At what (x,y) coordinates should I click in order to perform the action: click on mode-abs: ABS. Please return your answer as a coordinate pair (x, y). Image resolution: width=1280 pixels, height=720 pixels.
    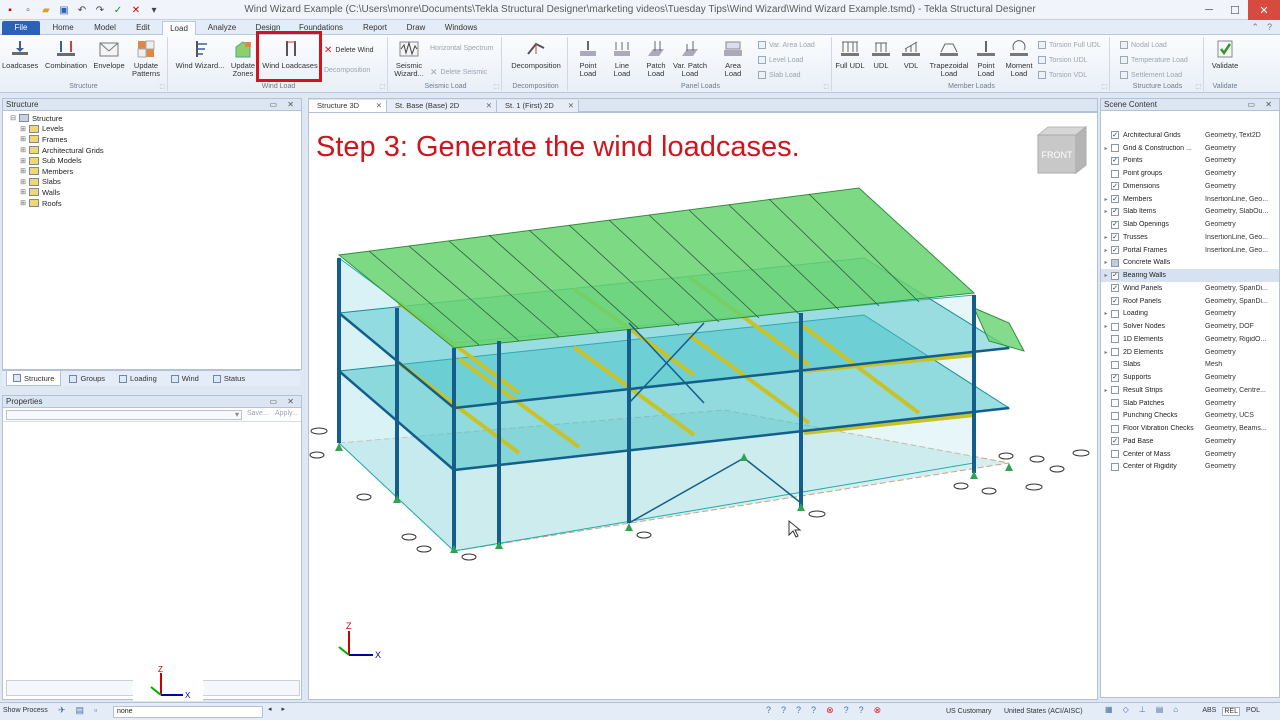
    Looking at the image, I should click on (1209, 711).